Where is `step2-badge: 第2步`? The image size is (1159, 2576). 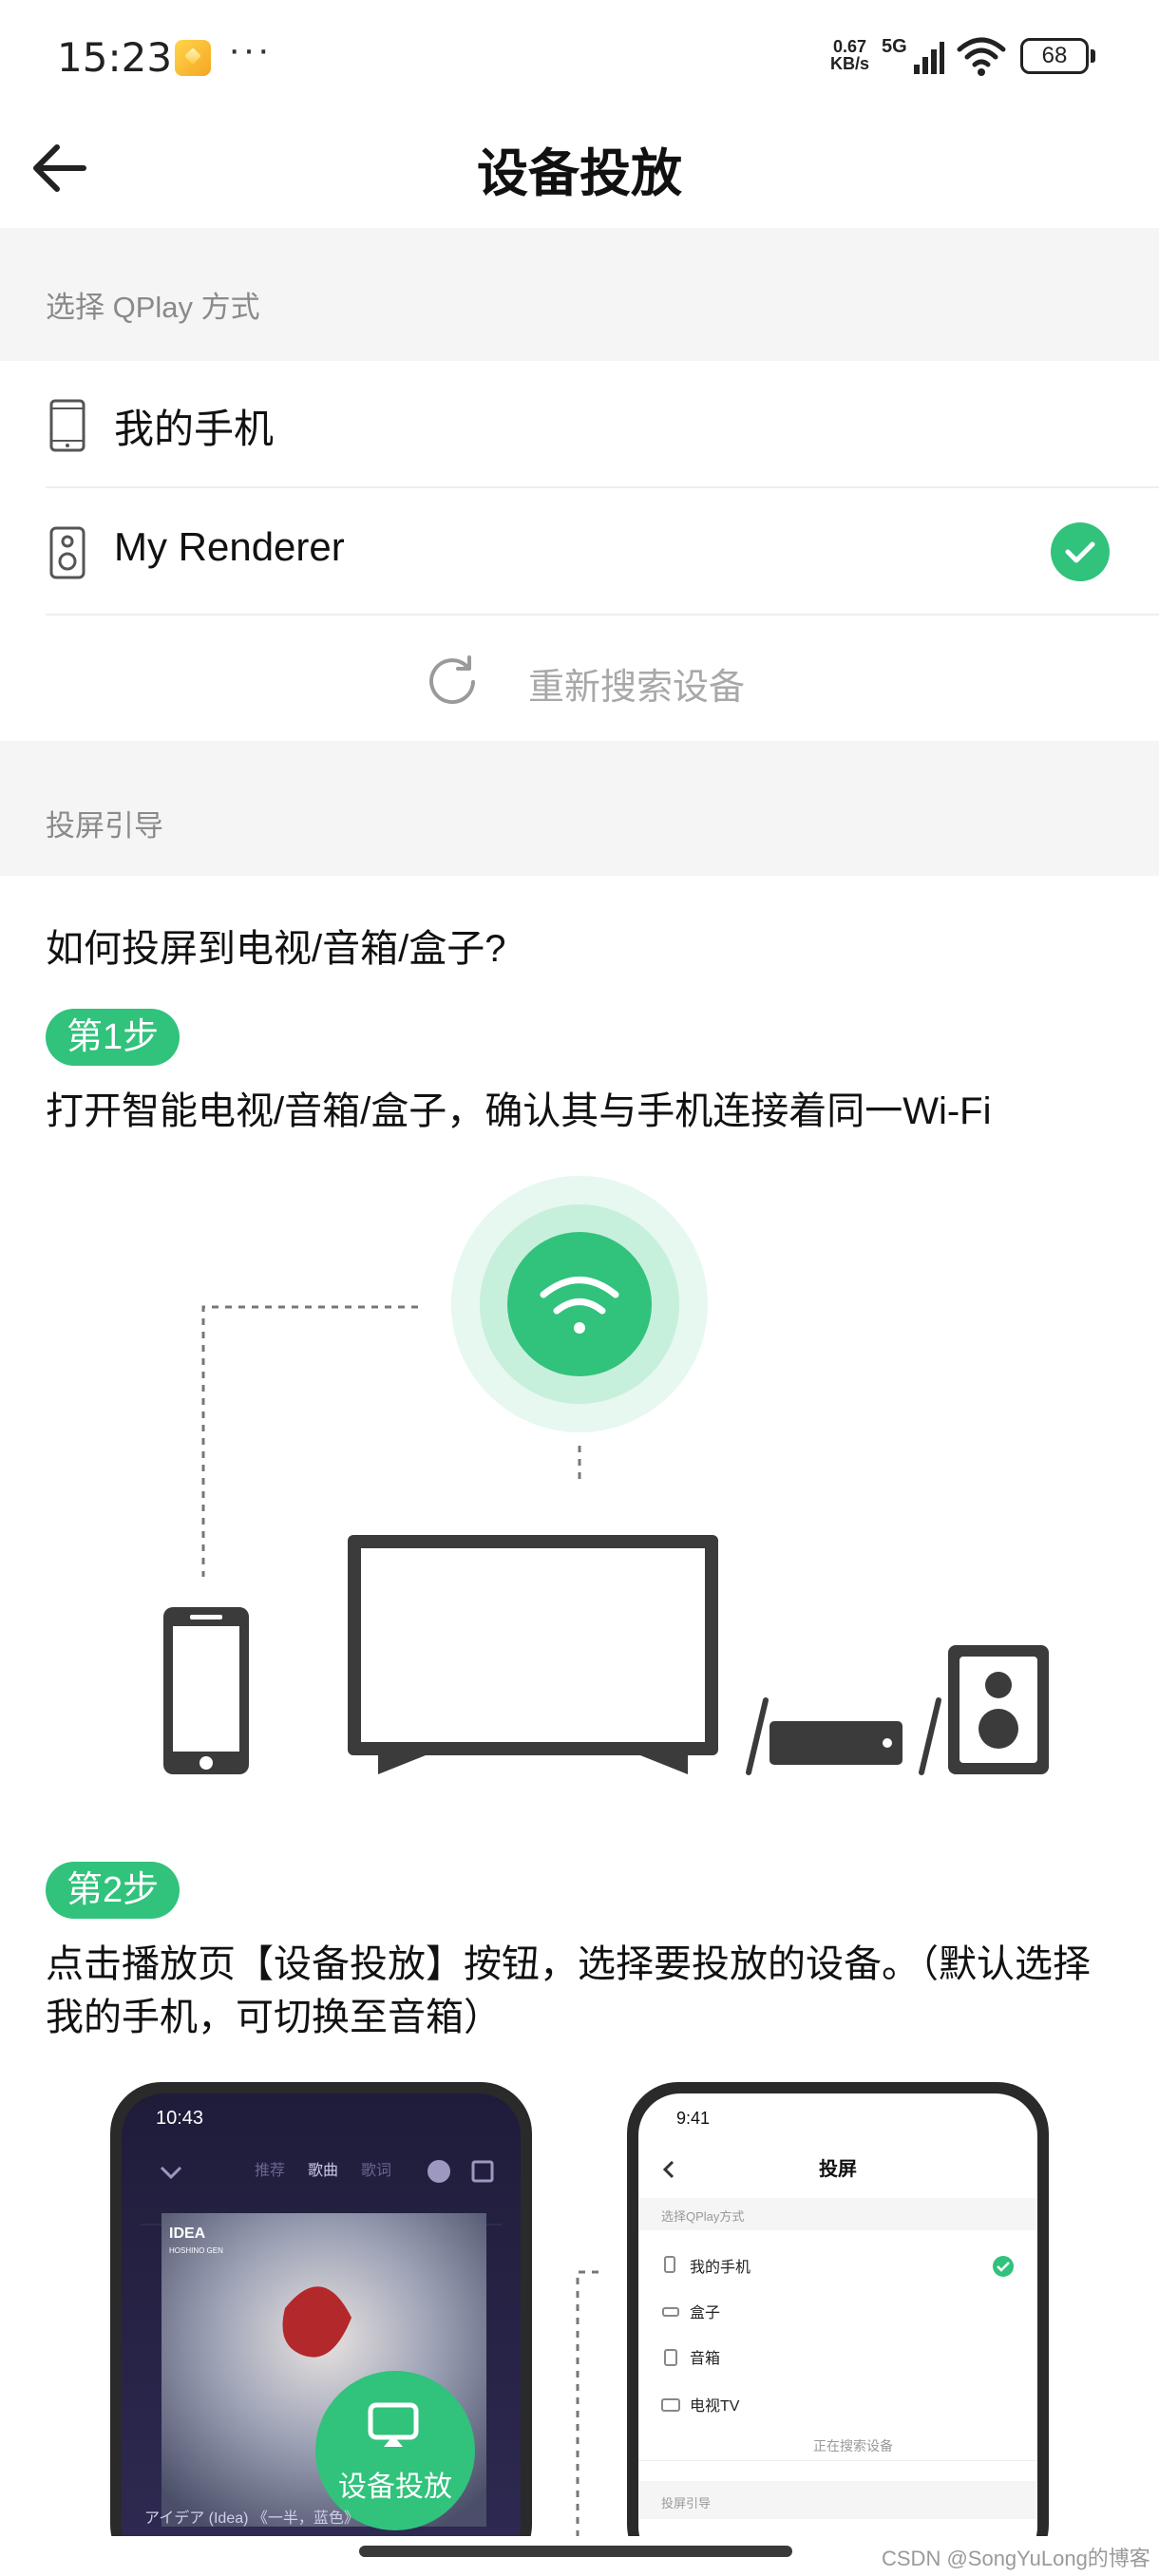 step2-badge: 第2步 is located at coordinates (113, 1890).